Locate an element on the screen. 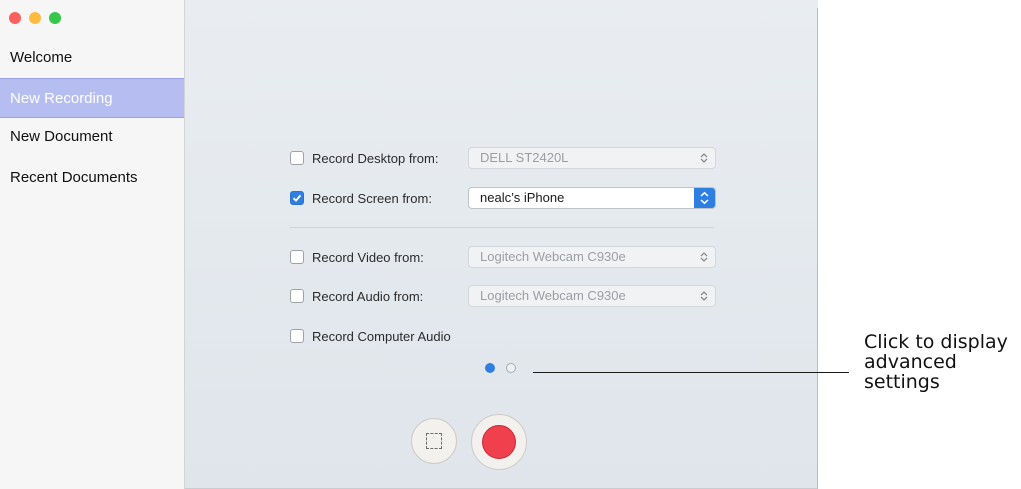 Image resolution: width=1021 pixels, height=489 pixels. record-screen-row: Record Screen from: is located at coordinates (361, 198).